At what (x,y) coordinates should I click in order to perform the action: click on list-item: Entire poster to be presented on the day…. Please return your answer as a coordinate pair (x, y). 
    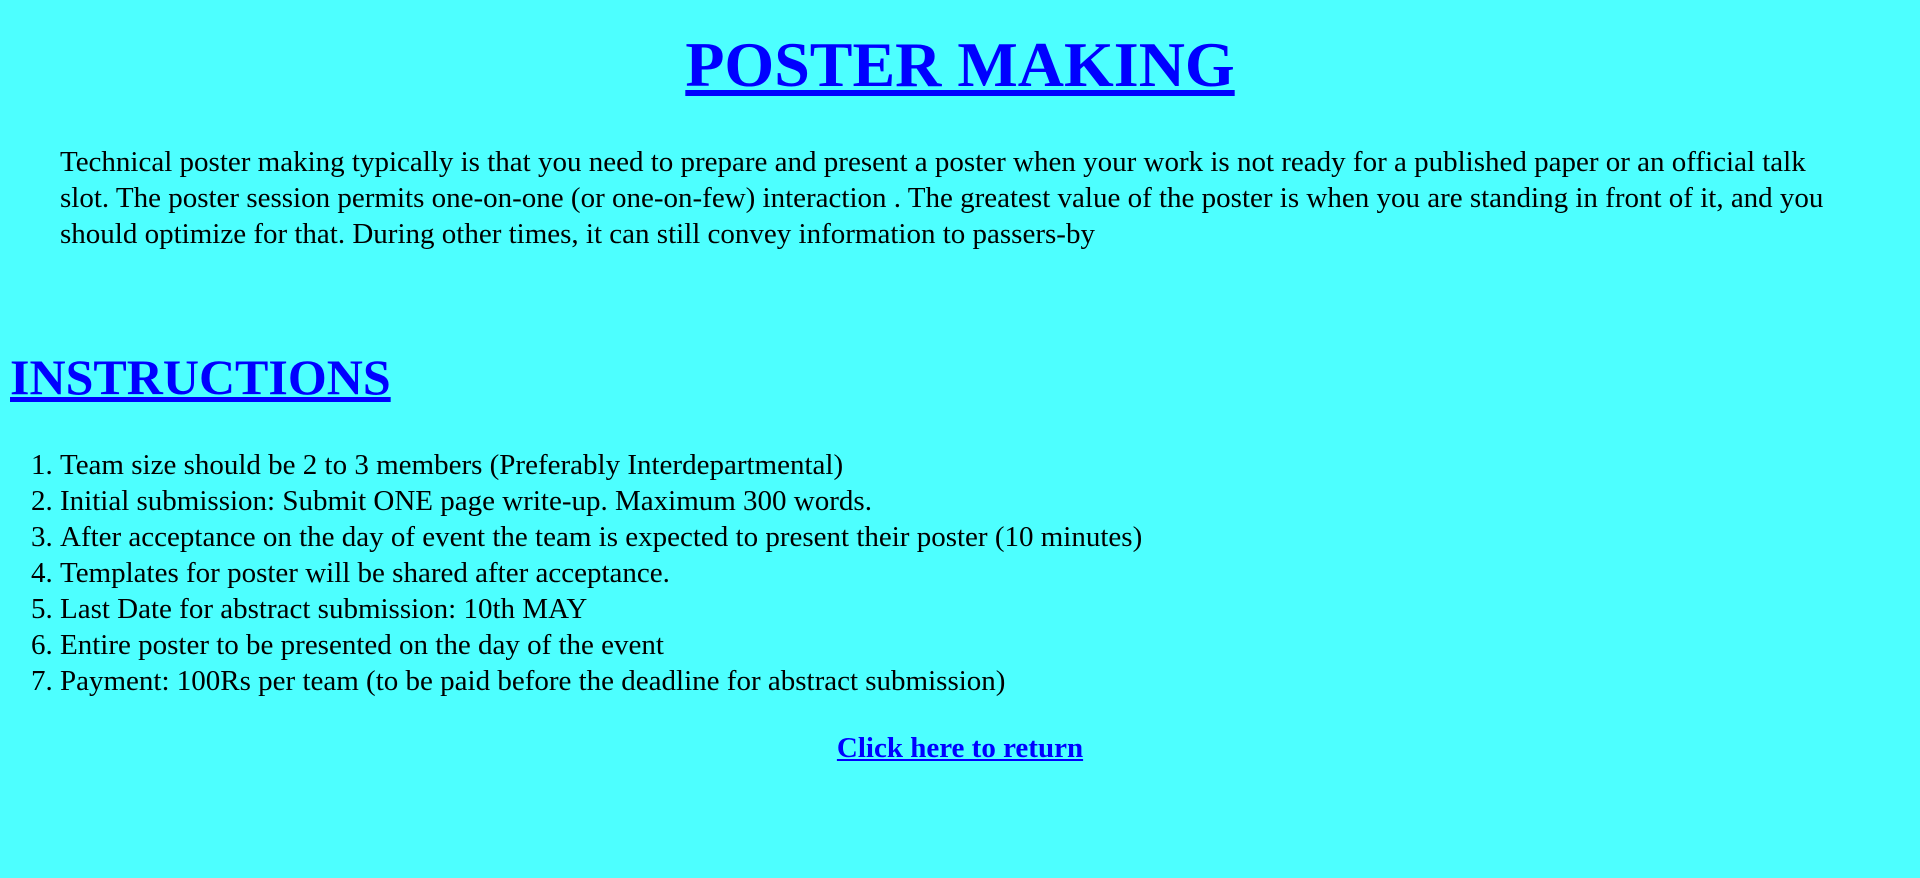
    Looking at the image, I should click on (601, 645).